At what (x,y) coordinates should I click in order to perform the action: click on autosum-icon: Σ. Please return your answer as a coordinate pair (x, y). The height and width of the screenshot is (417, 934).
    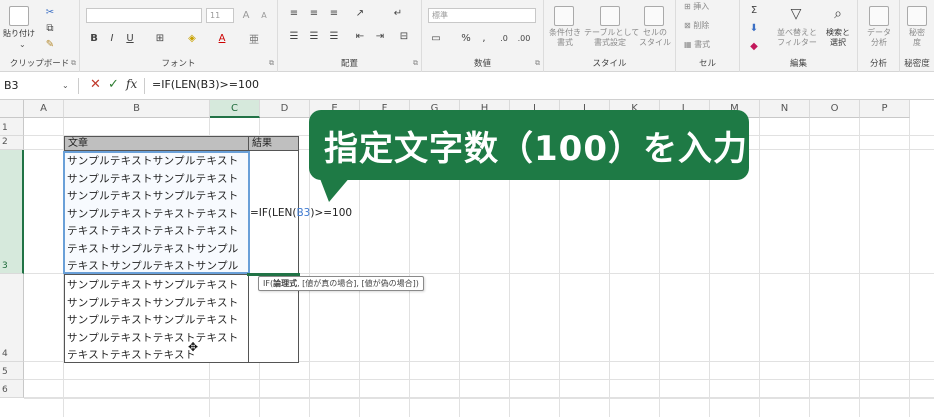
    Looking at the image, I should click on (754, 10).